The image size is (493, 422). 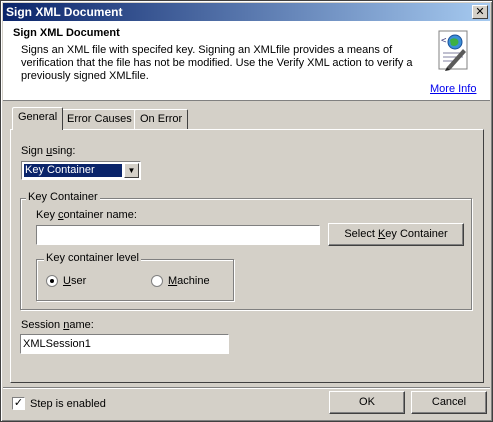 I want to click on step-enabled-label: Step is enabled, so click(x=68, y=404).